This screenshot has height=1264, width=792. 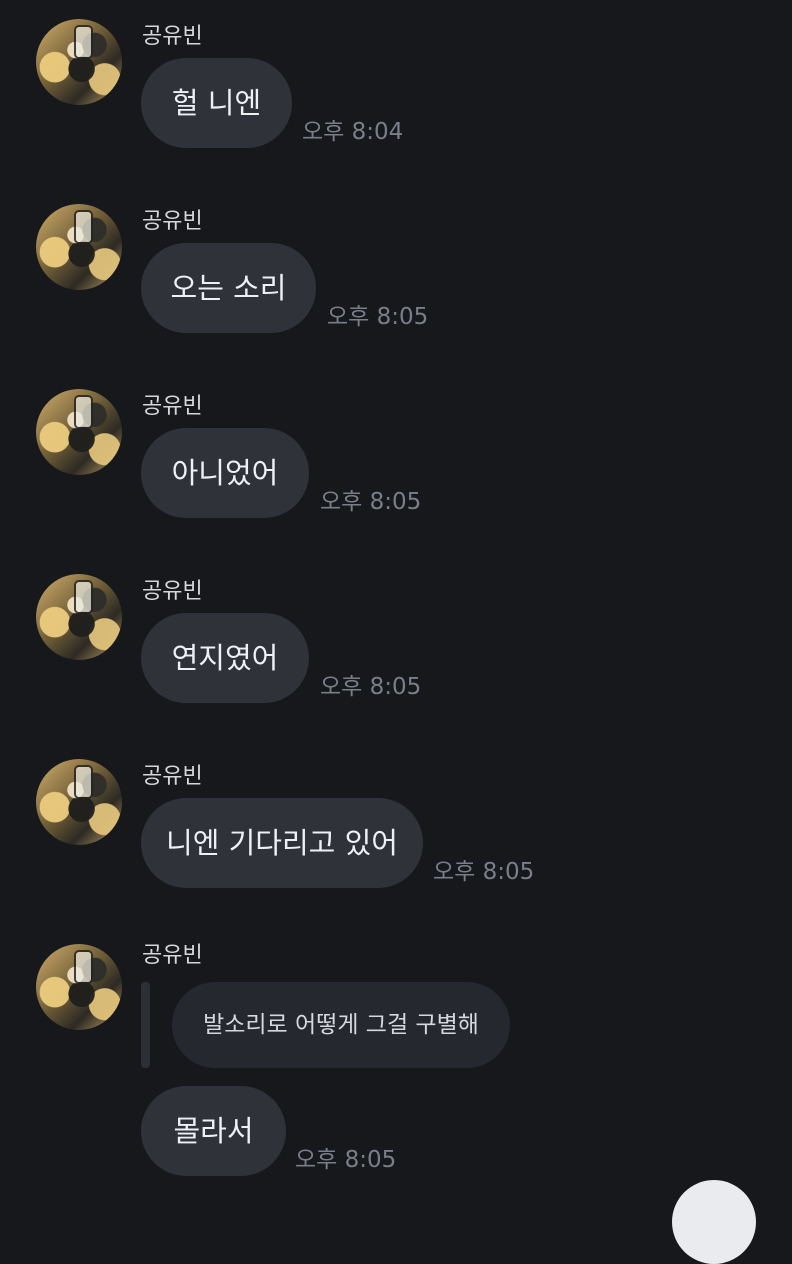 What do you see at coordinates (145, 1025) in the screenshot?
I see `reply-indicator` at bounding box center [145, 1025].